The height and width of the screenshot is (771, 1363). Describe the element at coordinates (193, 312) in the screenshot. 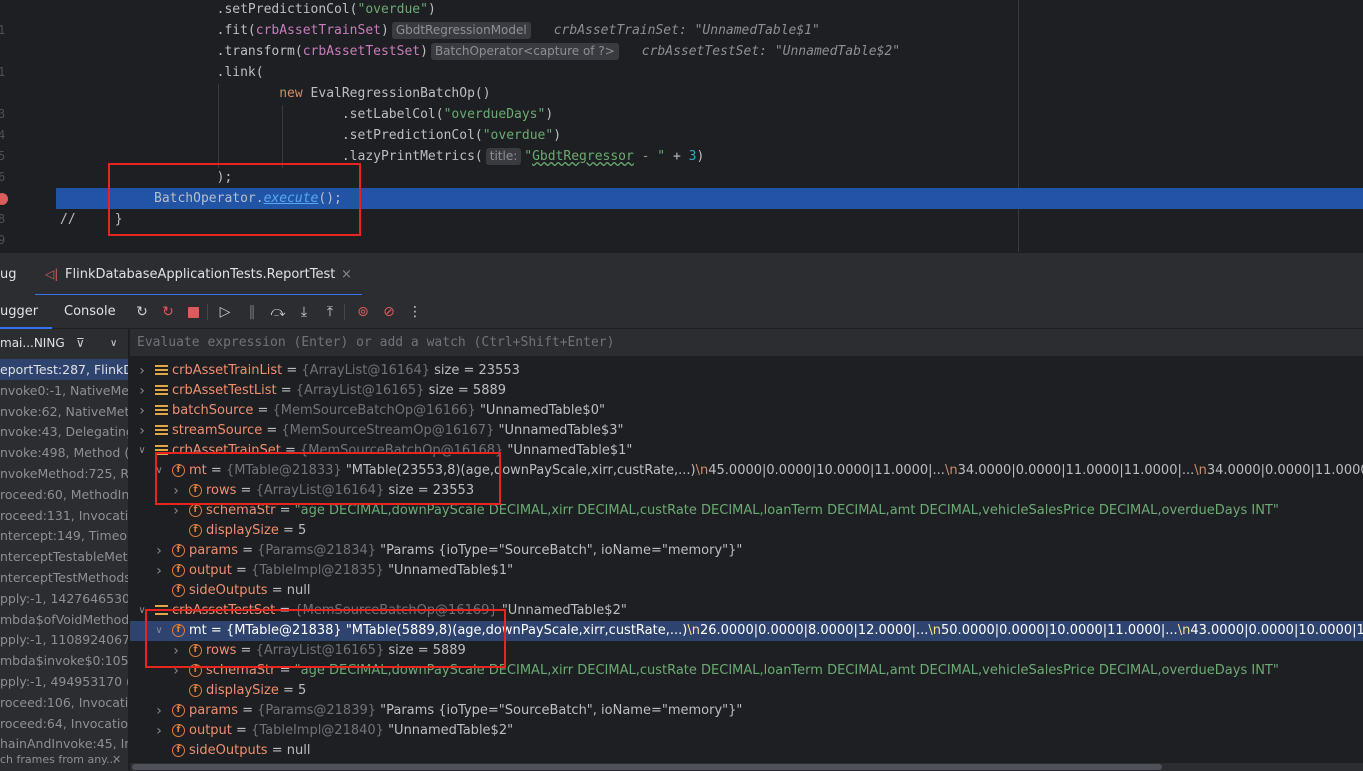

I see `stop-icon` at that location.